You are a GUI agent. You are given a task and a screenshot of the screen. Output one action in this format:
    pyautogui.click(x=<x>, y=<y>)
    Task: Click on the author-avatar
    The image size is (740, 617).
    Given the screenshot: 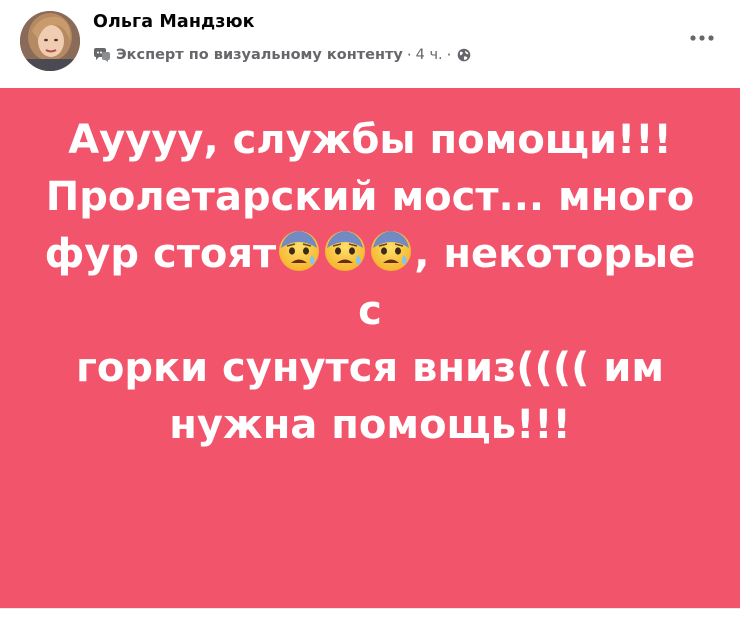 What is the action you would take?
    pyautogui.click(x=50, y=41)
    